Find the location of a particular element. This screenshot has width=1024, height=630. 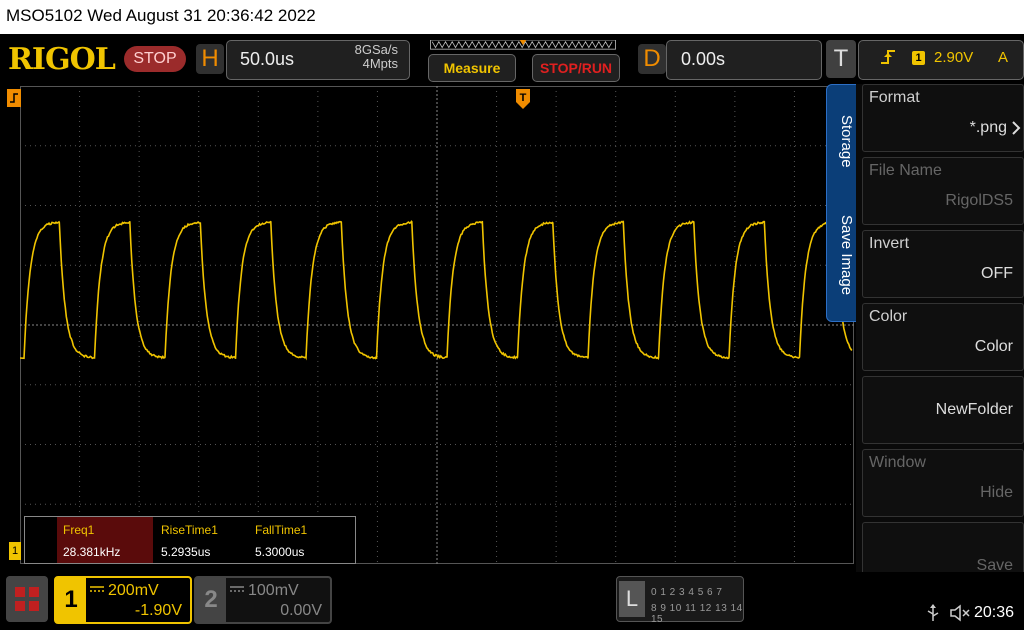

menu-arrow-right-icon is located at coordinates (1016, 128).